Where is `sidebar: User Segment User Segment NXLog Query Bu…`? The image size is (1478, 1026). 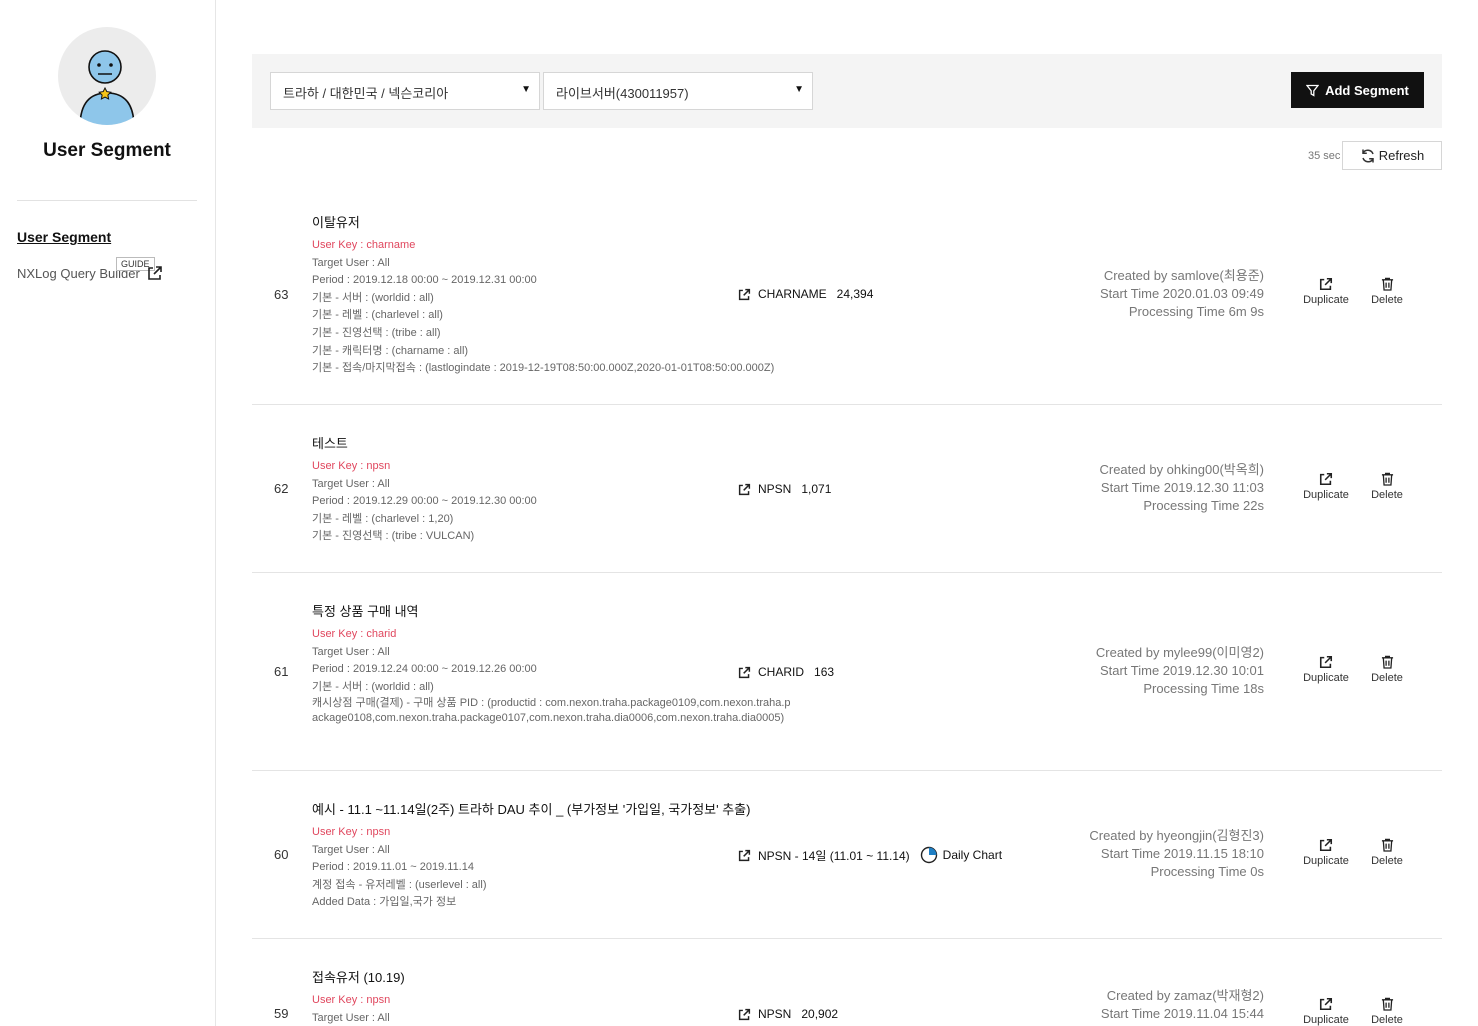 sidebar: User Segment User Segment NXLog Query Bu… is located at coordinates (108, 513).